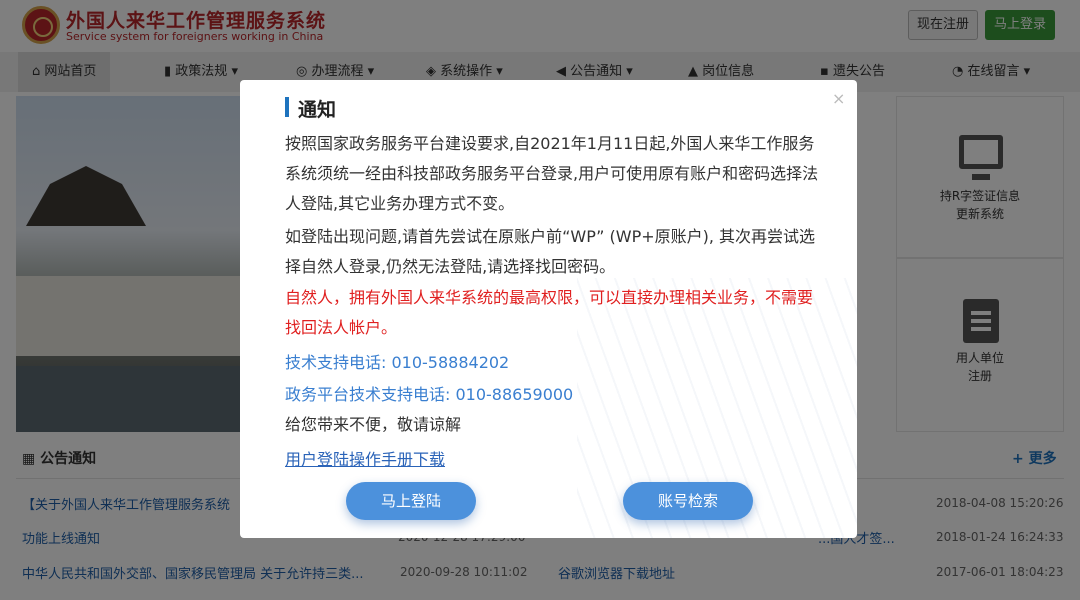  I want to click on account-search-button: 账号检索, so click(688, 501).